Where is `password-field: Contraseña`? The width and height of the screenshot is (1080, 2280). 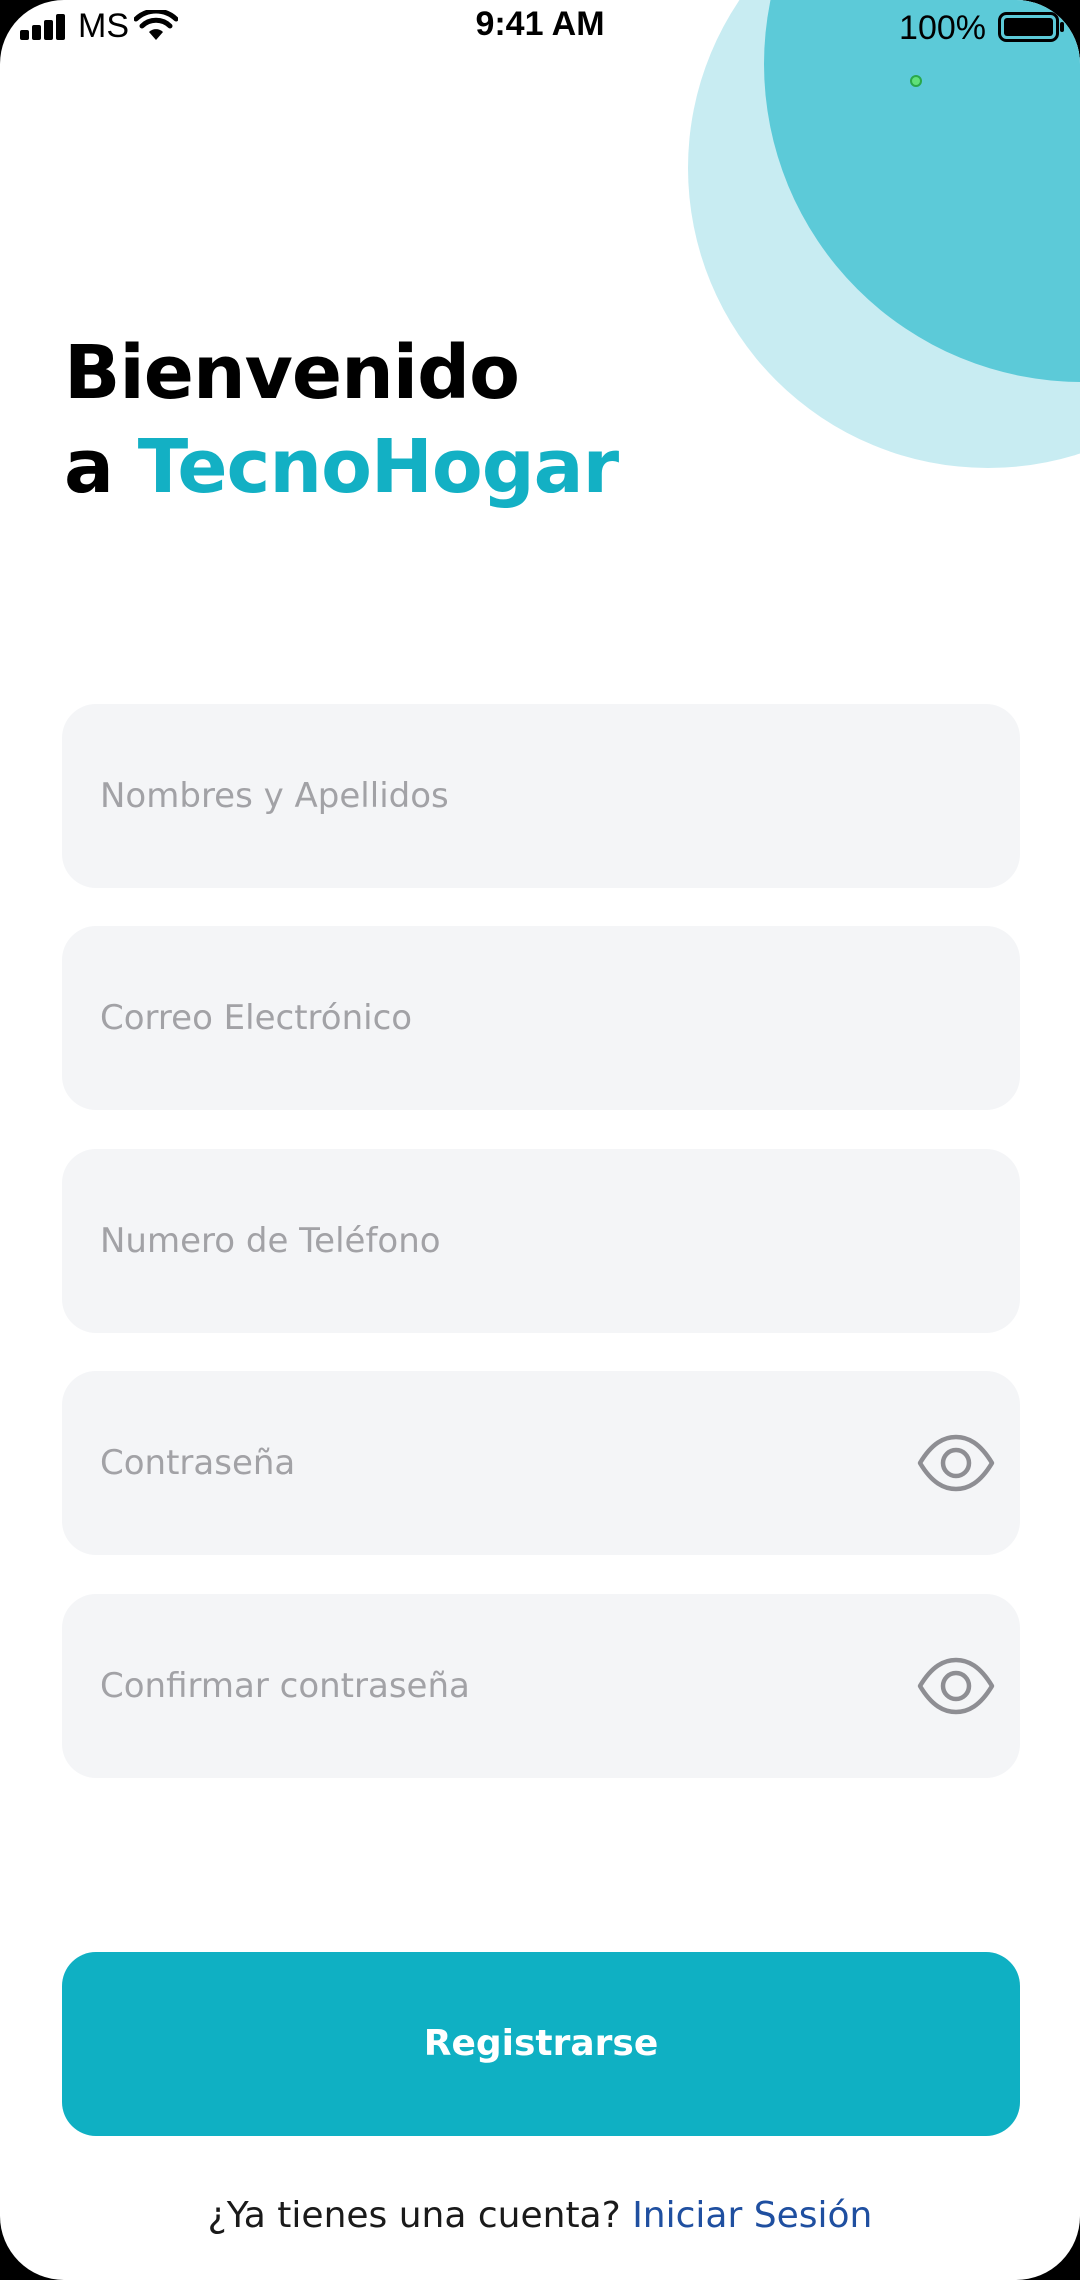
password-field: Contraseña is located at coordinates (541, 1463).